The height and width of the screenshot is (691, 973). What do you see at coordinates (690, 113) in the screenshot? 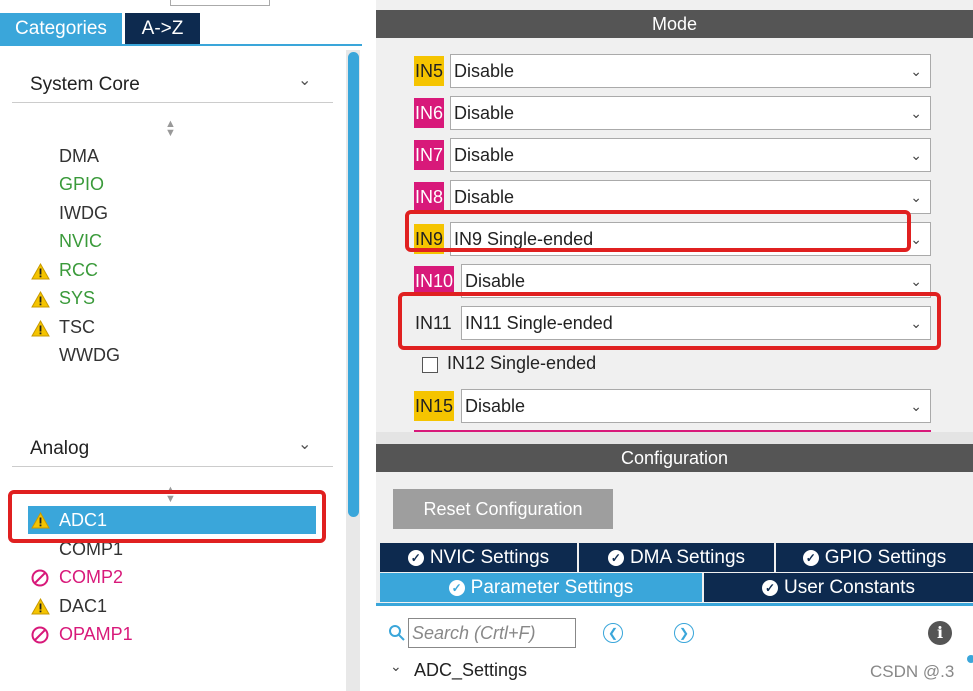
I see `channel-select-in6: Disable ⌄` at bounding box center [690, 113].